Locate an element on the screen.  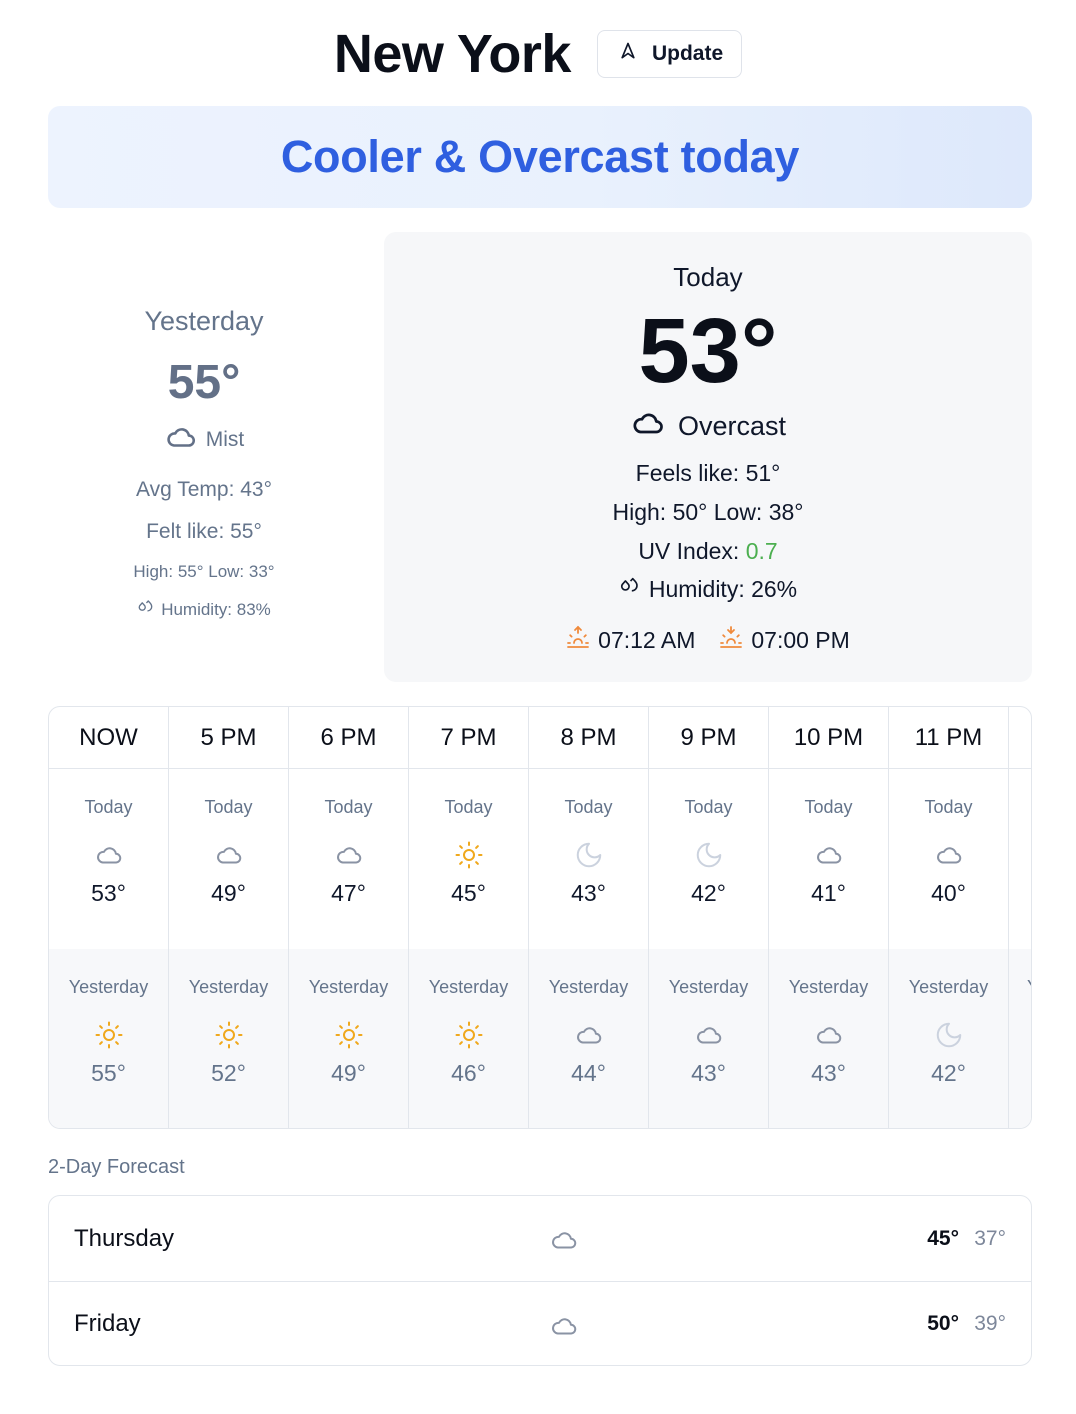
hour-yesterday-temp: 49° is located at coordinates (348, 1073).